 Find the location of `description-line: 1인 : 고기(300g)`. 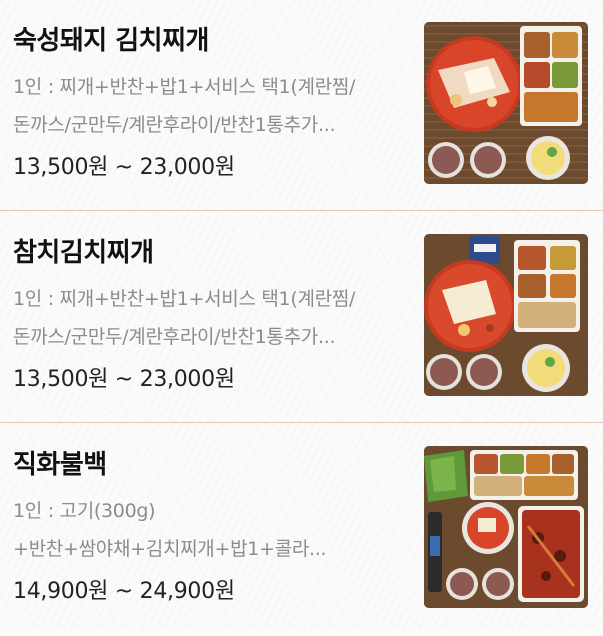

description-line: 1인 : 고기(300g) is located at coordinates (84, 511).